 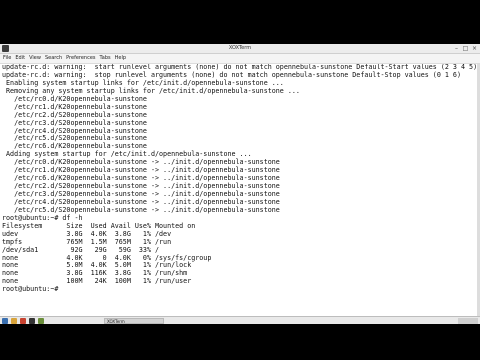 I want to click on terminal-line: none 100M 24K 100M 1% /run/user, so click(x=97, y=281).